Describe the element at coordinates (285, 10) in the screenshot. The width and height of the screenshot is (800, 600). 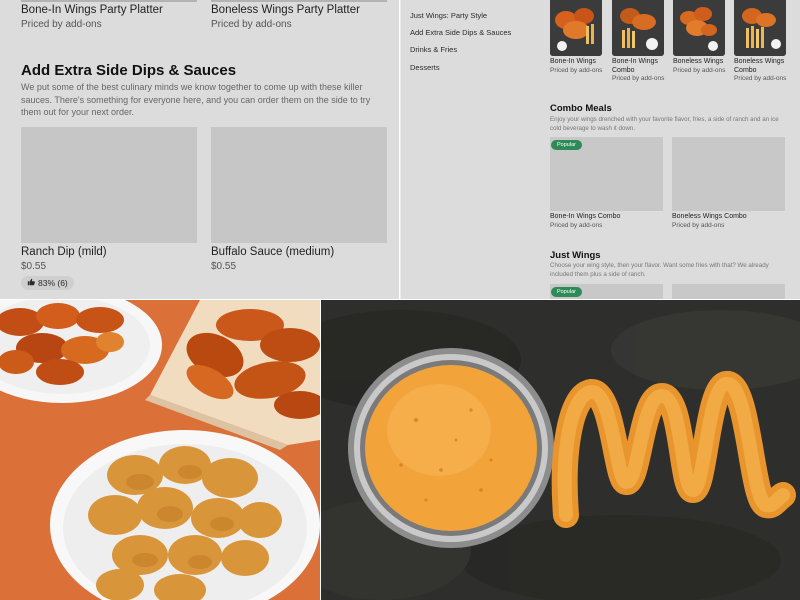
I see `menu-item-name: Boneless Wings Party Platter` at that location.